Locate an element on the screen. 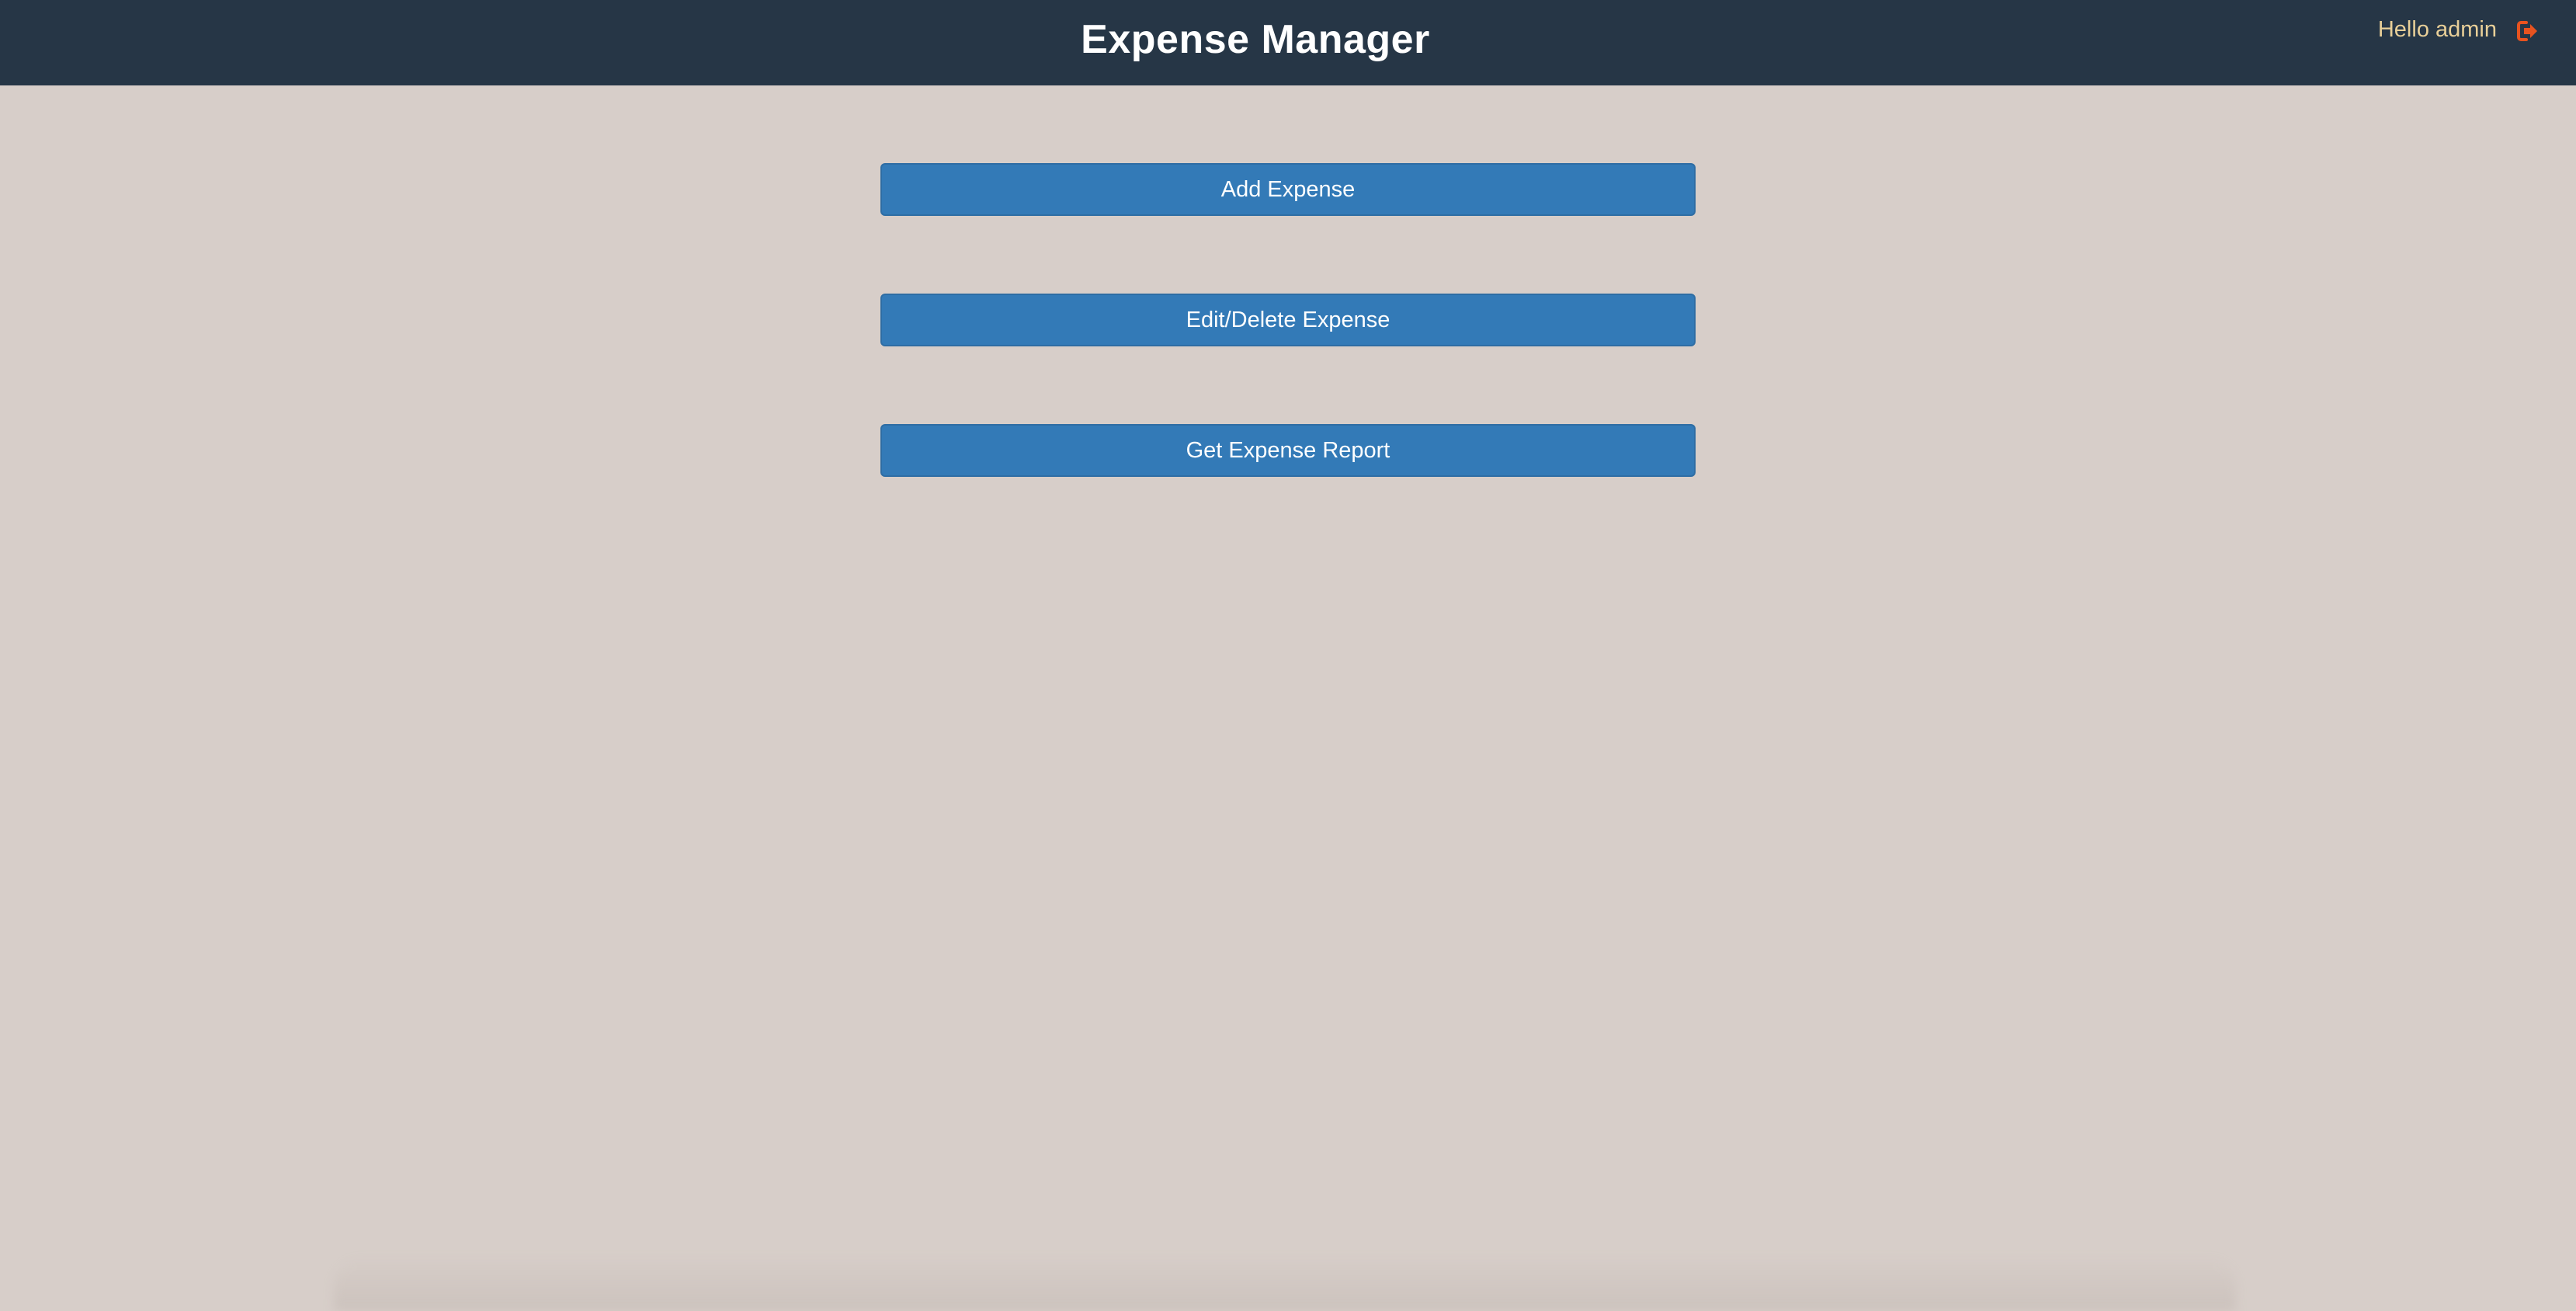  user-area: Hello admin is located at coordinates (2459, 29).